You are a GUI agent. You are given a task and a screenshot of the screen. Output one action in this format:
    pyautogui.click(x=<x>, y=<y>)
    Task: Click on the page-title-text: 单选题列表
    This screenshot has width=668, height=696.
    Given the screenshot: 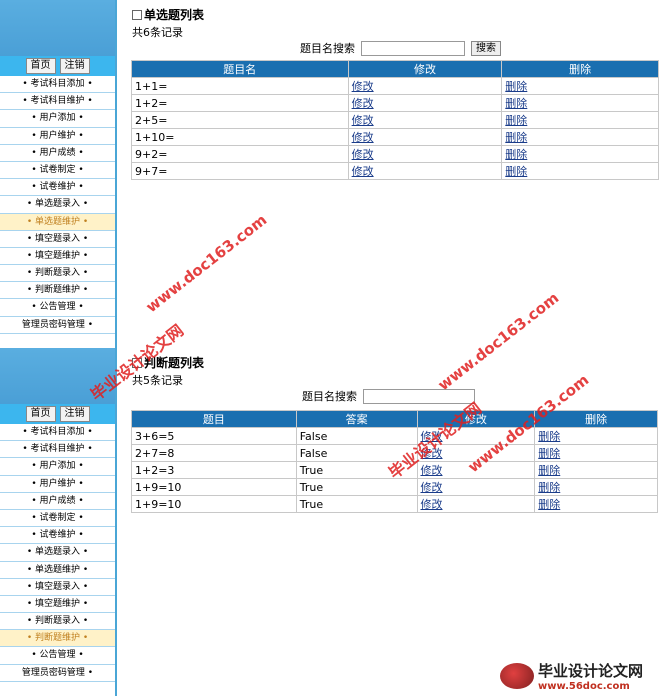 What is the action you would take?
    pyautogui.click(x=174, y=15)
    